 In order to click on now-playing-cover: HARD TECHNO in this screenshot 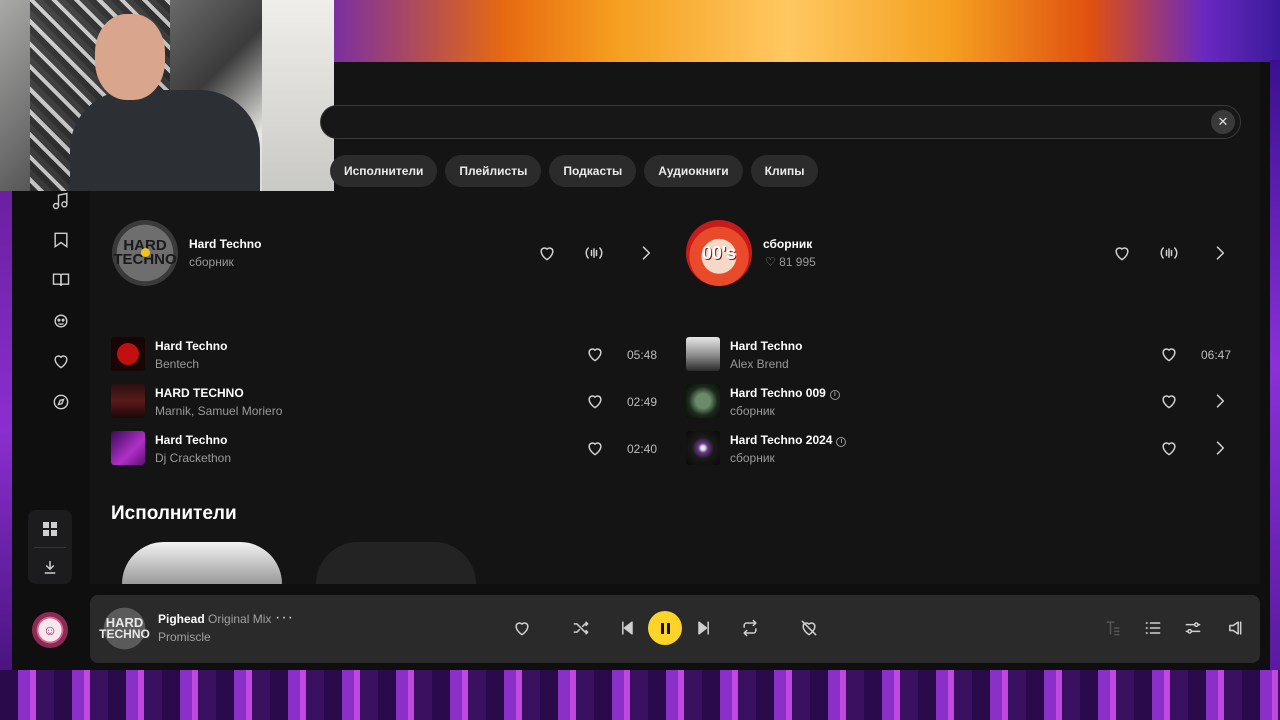, I will do `click(124, 628)`.